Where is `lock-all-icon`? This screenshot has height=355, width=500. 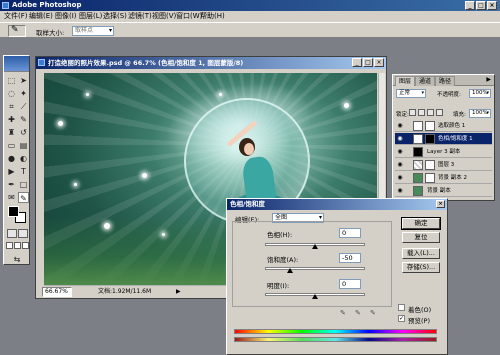
lock-all-icon is located at coordinates (439, 112).